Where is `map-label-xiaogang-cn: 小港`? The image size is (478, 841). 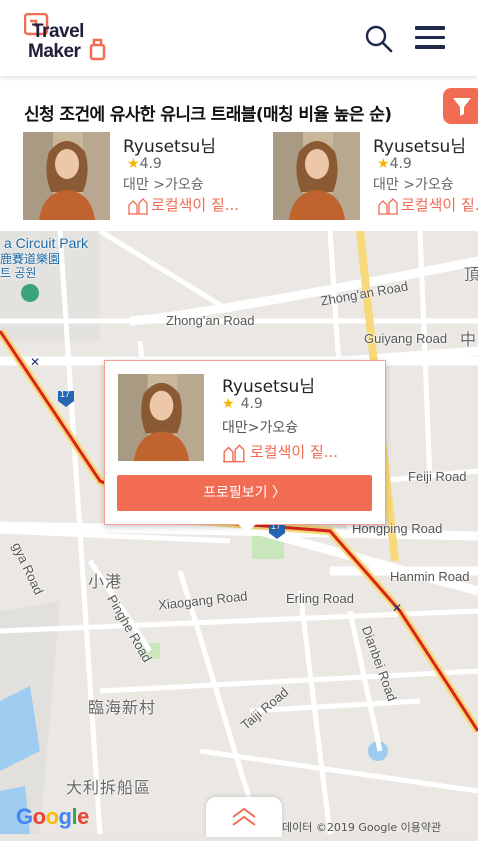
map-label-xiaogang-cn: 小港 is located at coordinates (105, 582).